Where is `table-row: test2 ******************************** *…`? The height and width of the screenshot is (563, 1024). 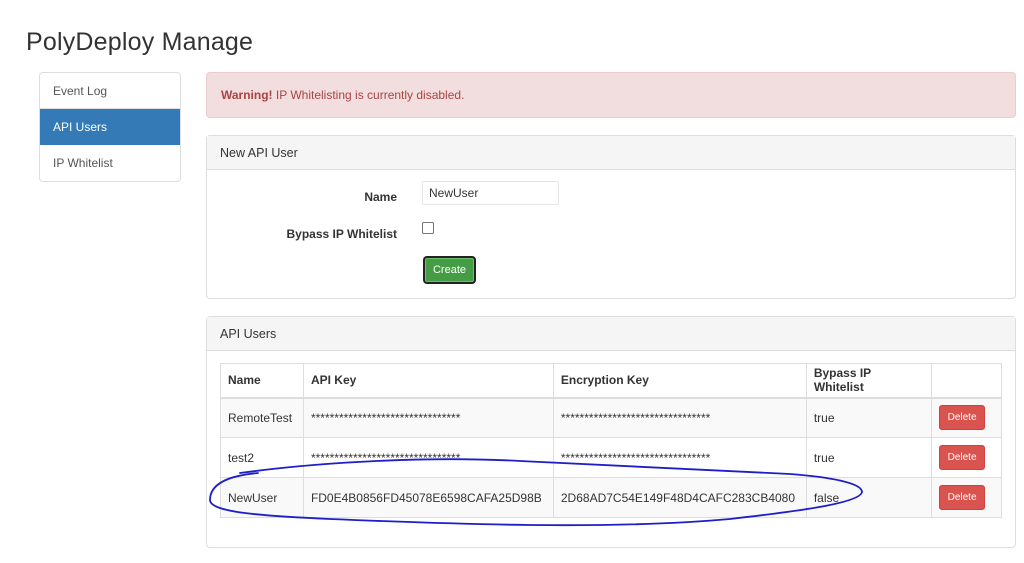
table-row: test2 ******************************** *… is located at coordinates (611, 457).